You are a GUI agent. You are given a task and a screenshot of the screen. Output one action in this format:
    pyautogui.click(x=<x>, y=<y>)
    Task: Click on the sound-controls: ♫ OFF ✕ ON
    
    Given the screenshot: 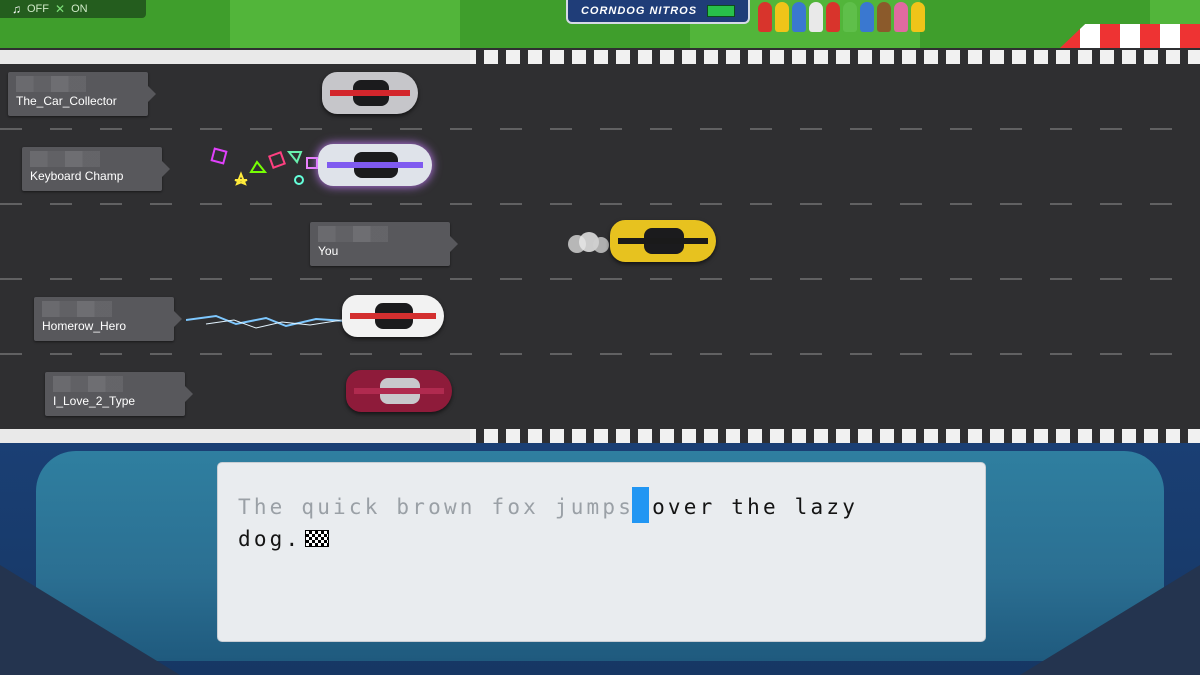 What is the action you would take?
    pyautogui.click(x=73, y=9)
    